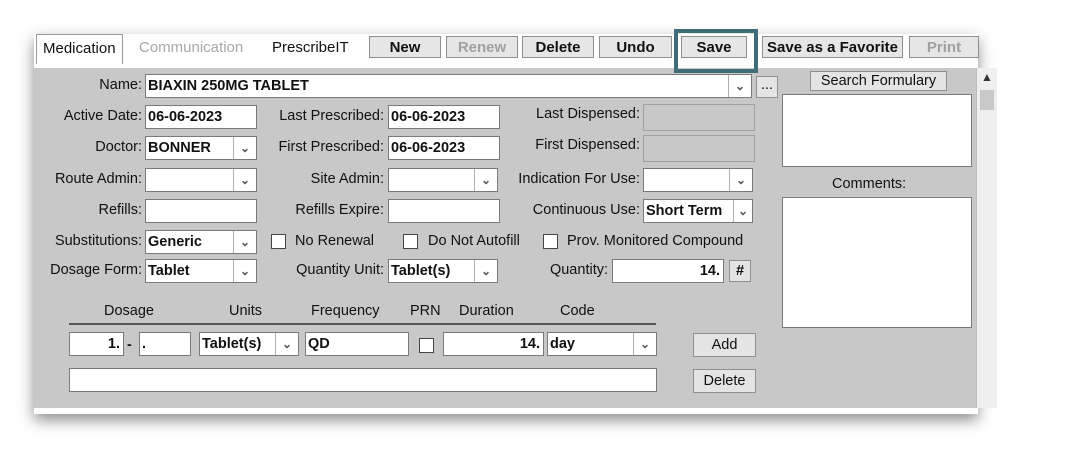 The image size is (1069, 473). Describe the element at coordinates (201, 271) in the screenshot. I see `dosage-form-select: Tablet ⌄` at that location.